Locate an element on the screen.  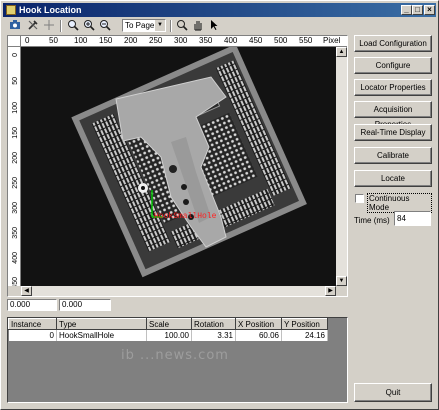
quit-button: Quit is located at coordinates (393, 392).